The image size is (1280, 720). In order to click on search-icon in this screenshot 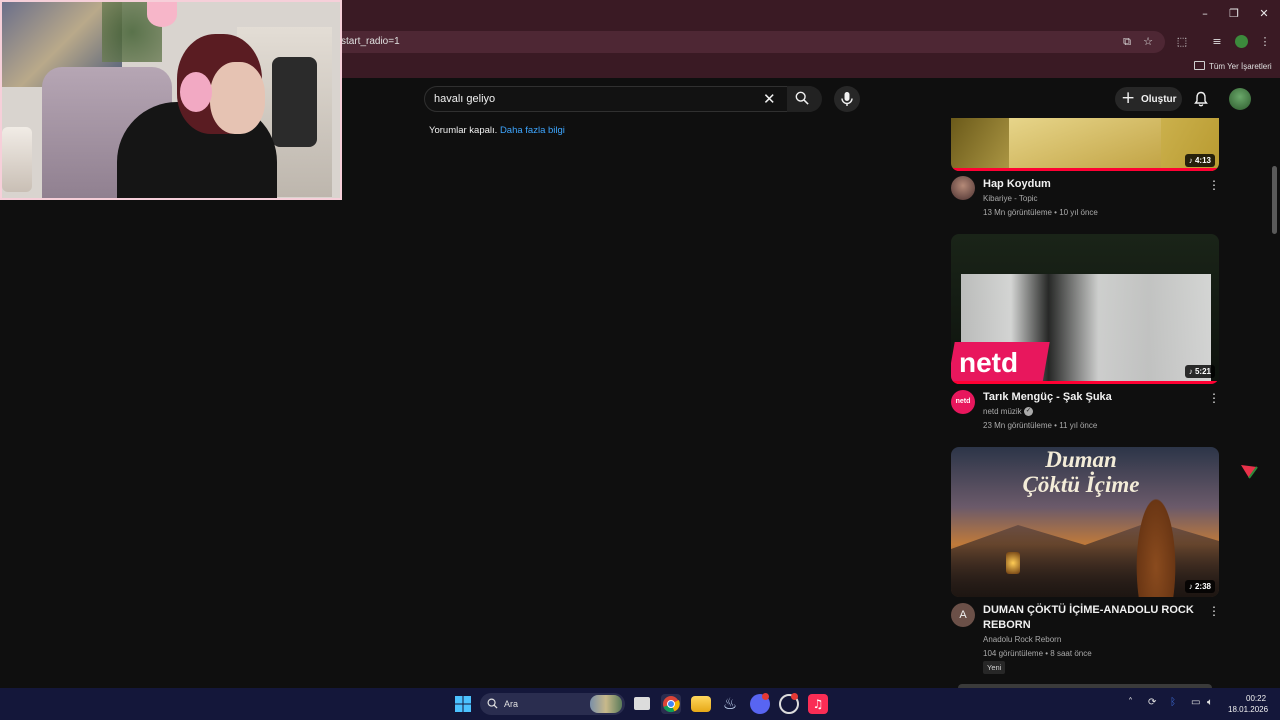, I will do `click(802, 98)`.